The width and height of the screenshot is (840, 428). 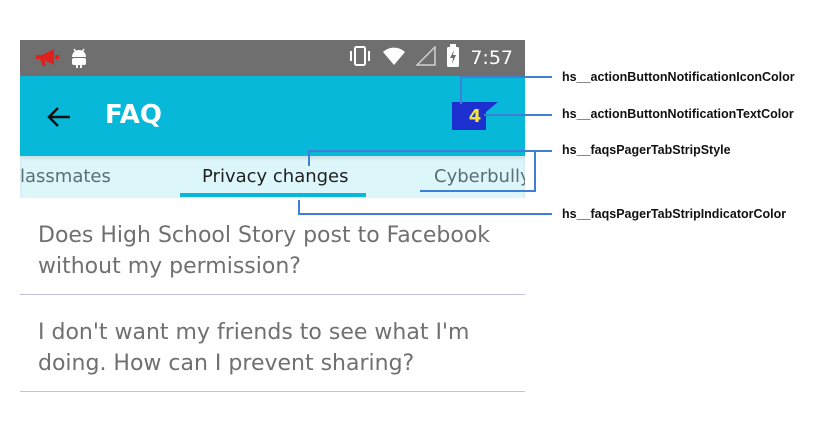 What do you see at coordinates (134, 115) in the screenshot?
I see `page-title: FAQ` at bounding box center [134, 115].